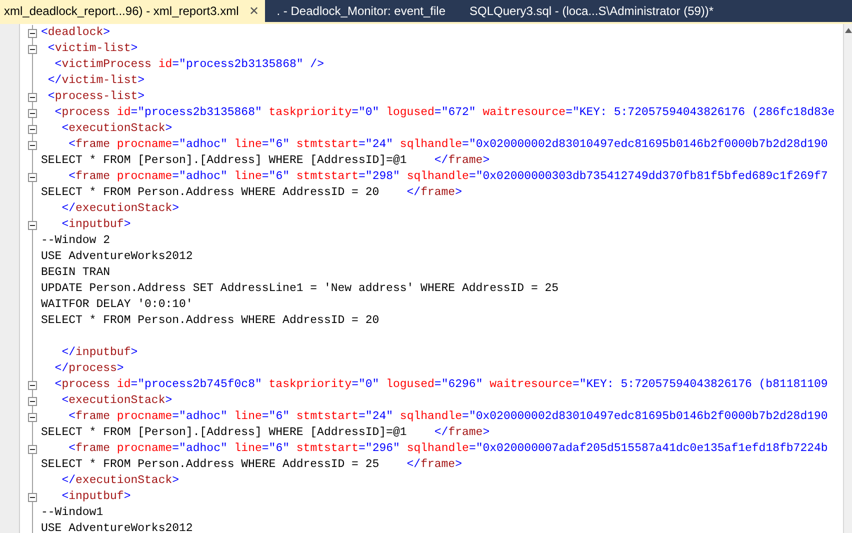  Describe the element at coordinates (95, 97) in the screenshot. I see `code-line: <process-list>` at that location.